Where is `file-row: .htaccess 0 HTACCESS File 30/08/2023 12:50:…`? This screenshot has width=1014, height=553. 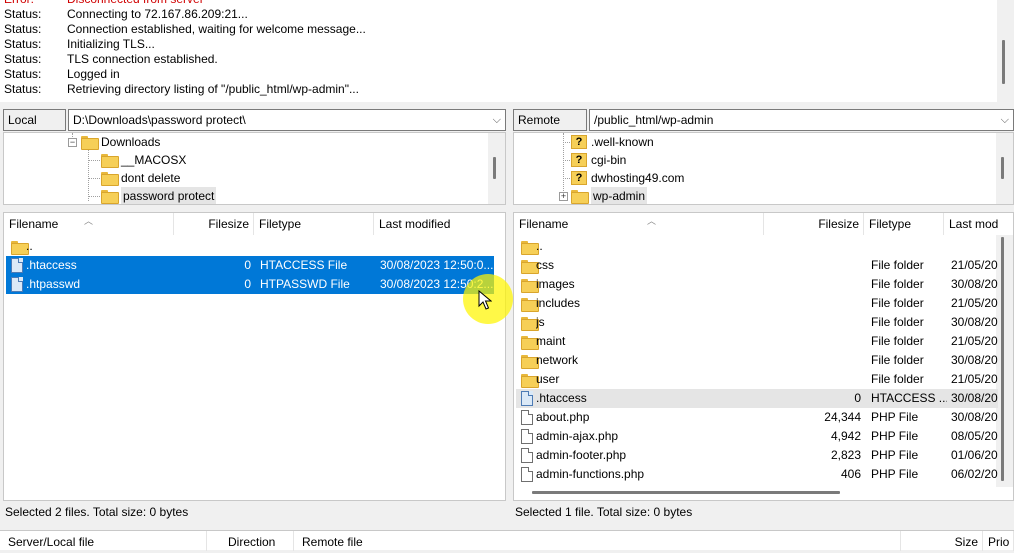 file-row: .htaccess 0 HTACCESS File 30/08/2023 12:50:… is located at coordinates (250, 265).